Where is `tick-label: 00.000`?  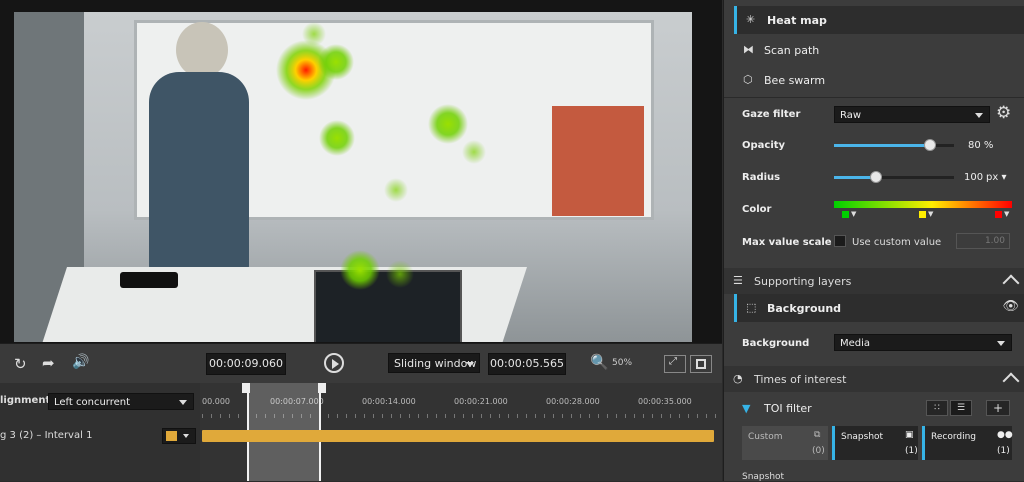
tick-label: 00.000 is located at coordinates (216, 401).